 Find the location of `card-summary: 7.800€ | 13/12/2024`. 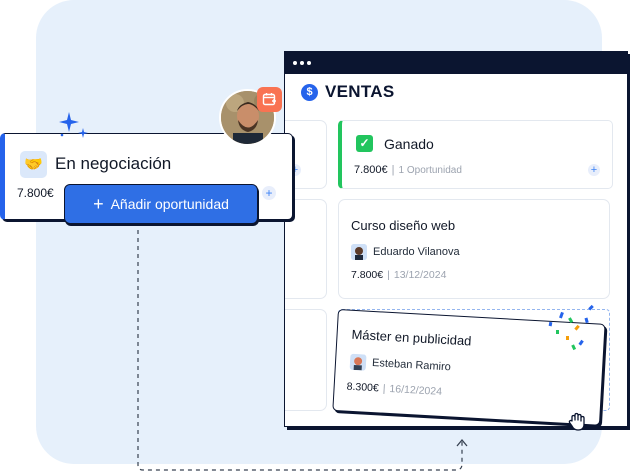

card-summary: 7.800€ | 13/12/2024 is located at coordinates (398, 275).